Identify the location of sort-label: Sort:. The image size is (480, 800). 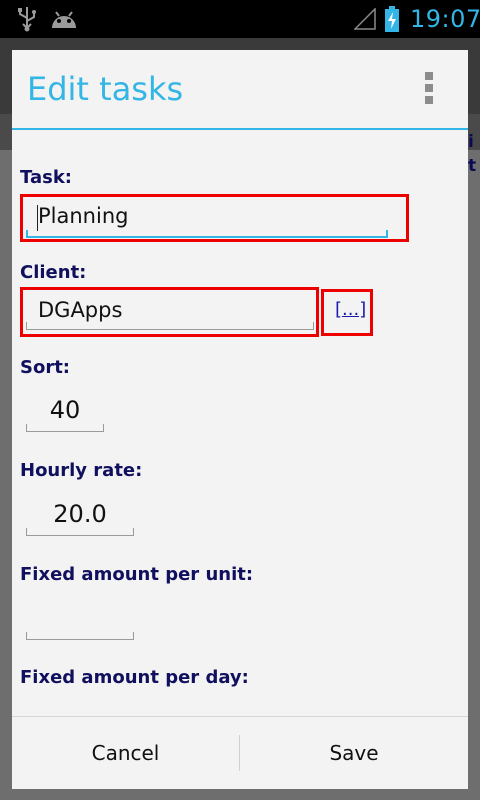
(45, 367).